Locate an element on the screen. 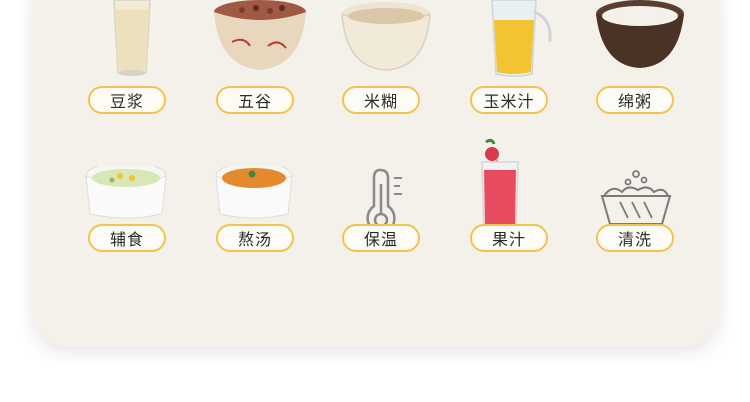 This screenshot has height=402, width=750. wash-button: 清洗 is located at coordinates (635, 238).